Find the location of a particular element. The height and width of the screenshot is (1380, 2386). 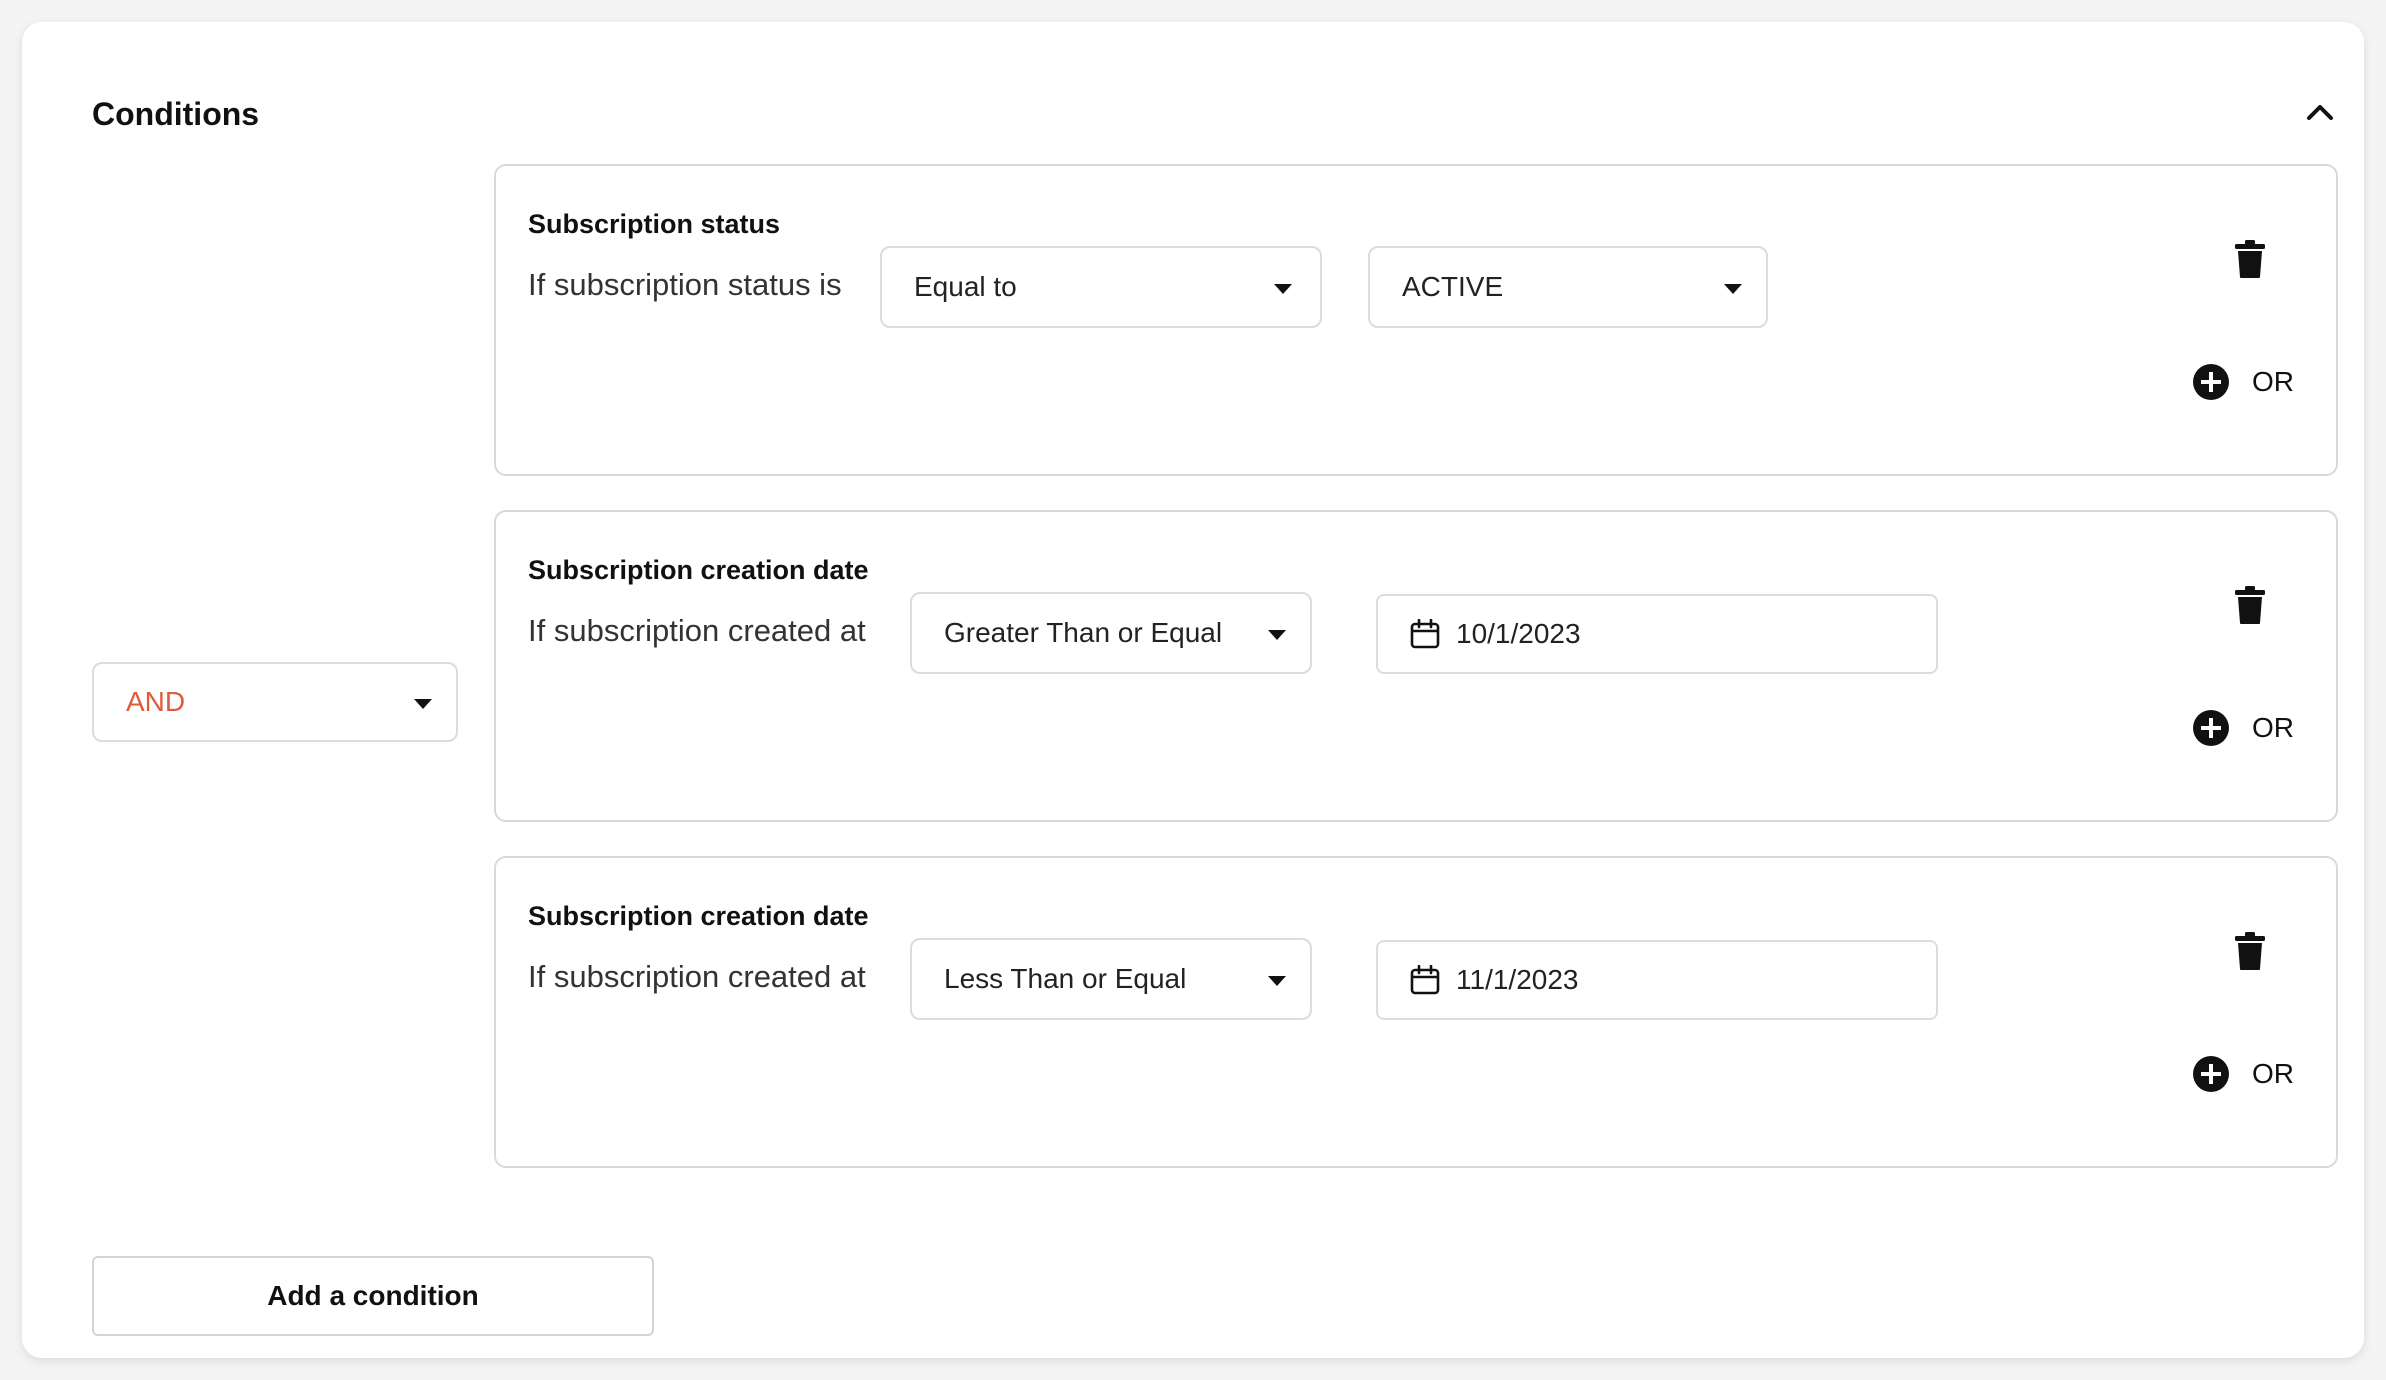

condition-title: Subscription status is located at coordinates (654, 224).